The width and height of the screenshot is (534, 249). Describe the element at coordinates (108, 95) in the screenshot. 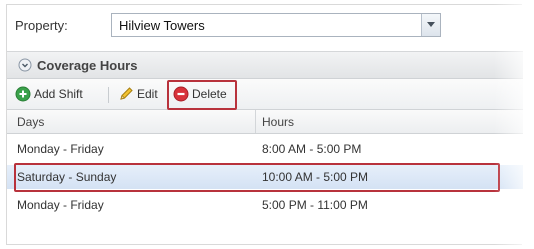

I see `toolbar-separator` at that location.